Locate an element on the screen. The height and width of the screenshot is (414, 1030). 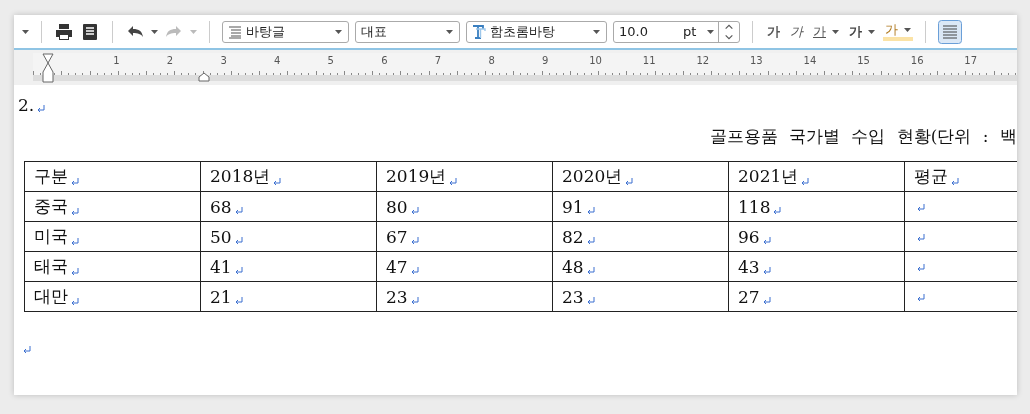
underline-button: 가 is located at coordinates (826, 31).